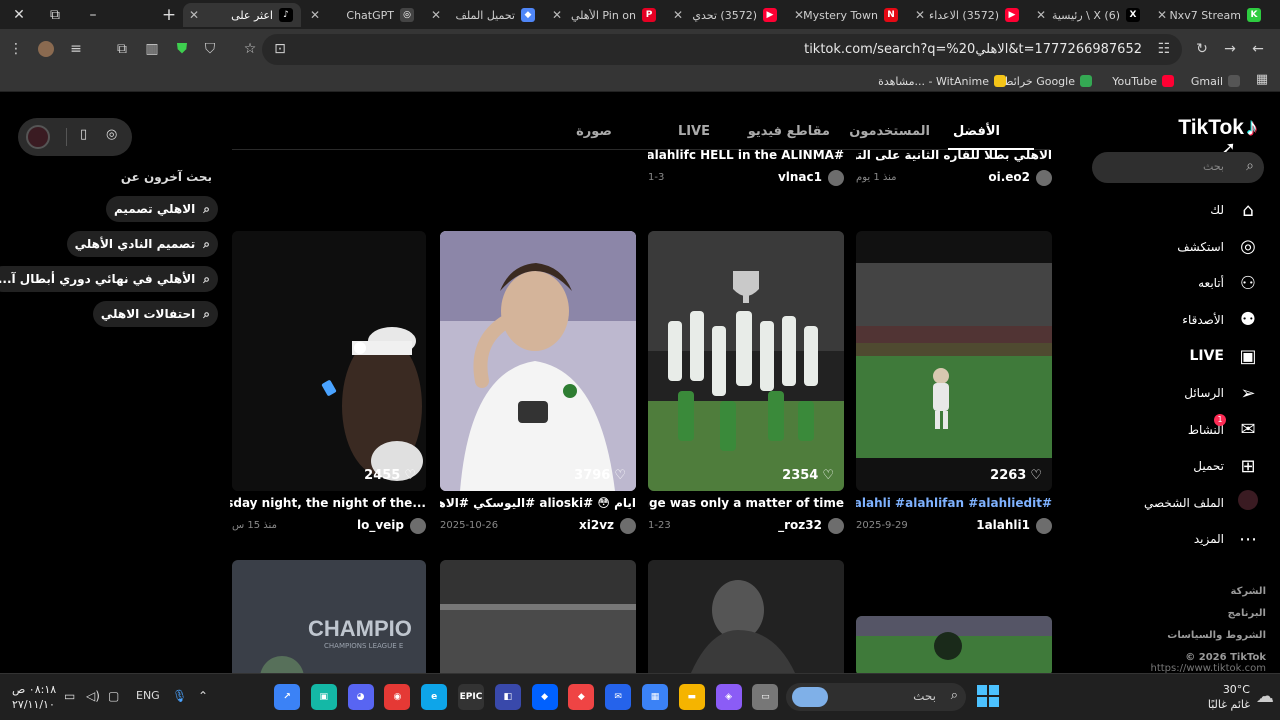 The height and width of the screenshot is (720, 1280). Describe the element at coordinates (544, 697) in the screenshot. I see `tk-app-dropbox-icon: ◆` at that location.